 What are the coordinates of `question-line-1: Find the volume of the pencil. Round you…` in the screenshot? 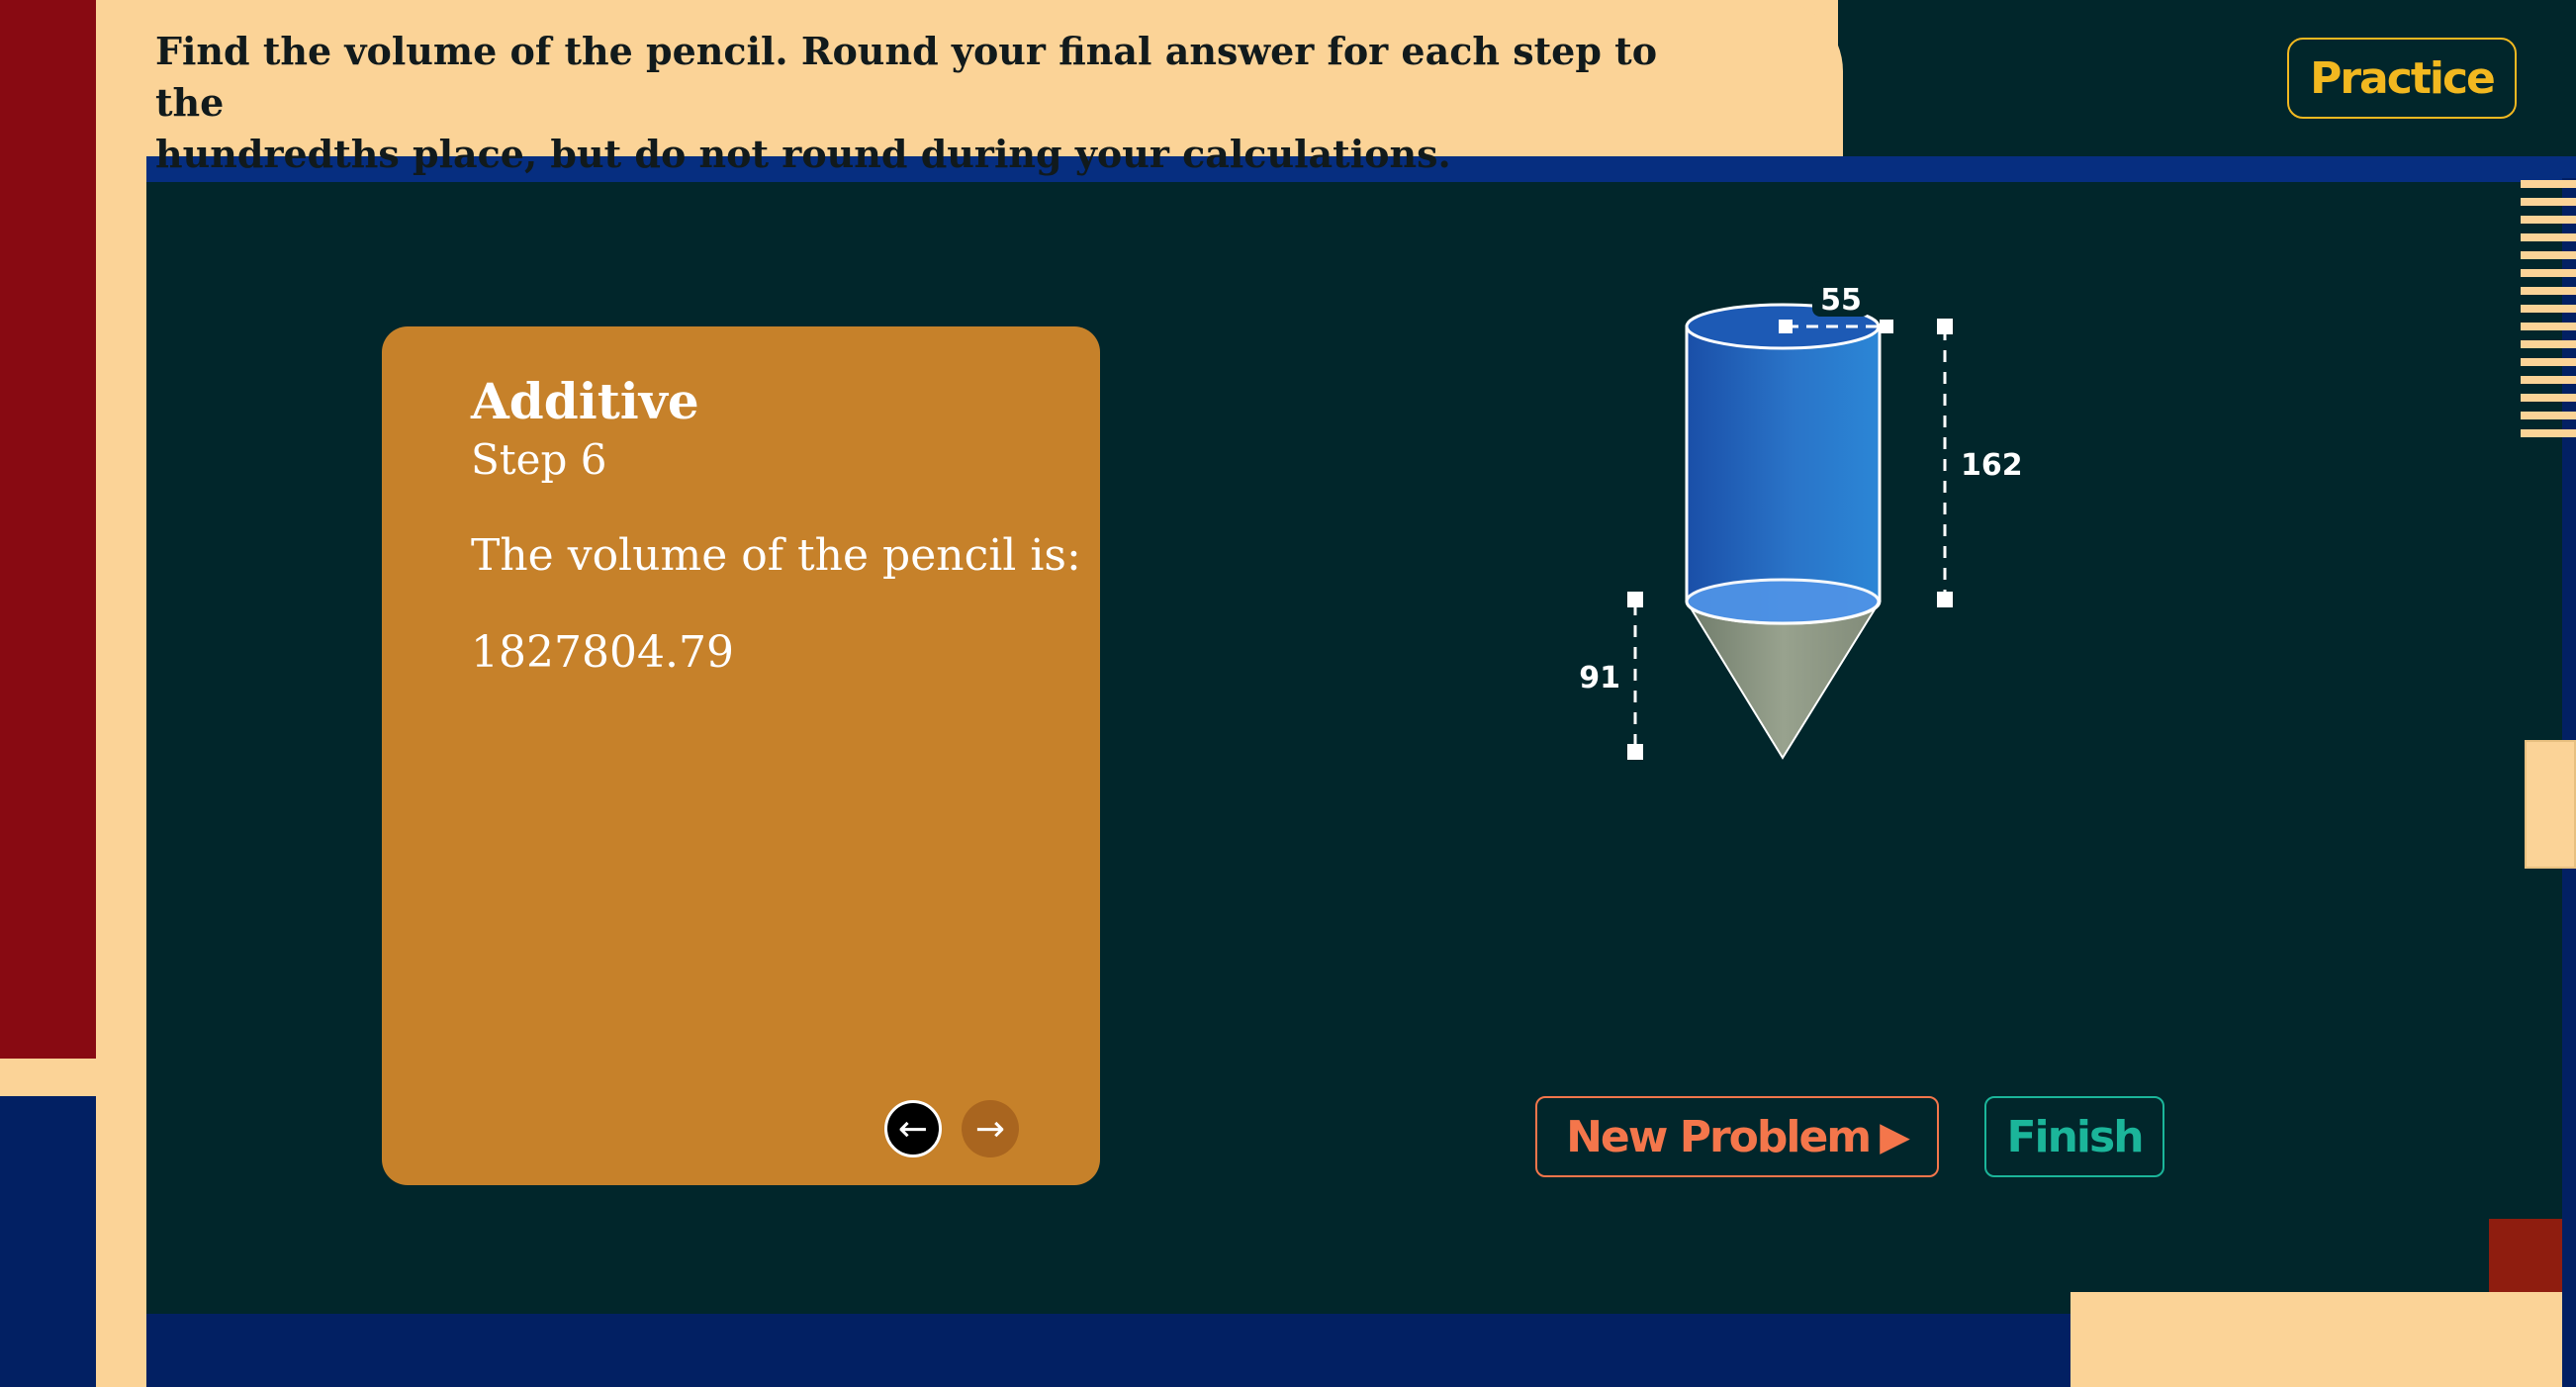 It's located at (906, 77).